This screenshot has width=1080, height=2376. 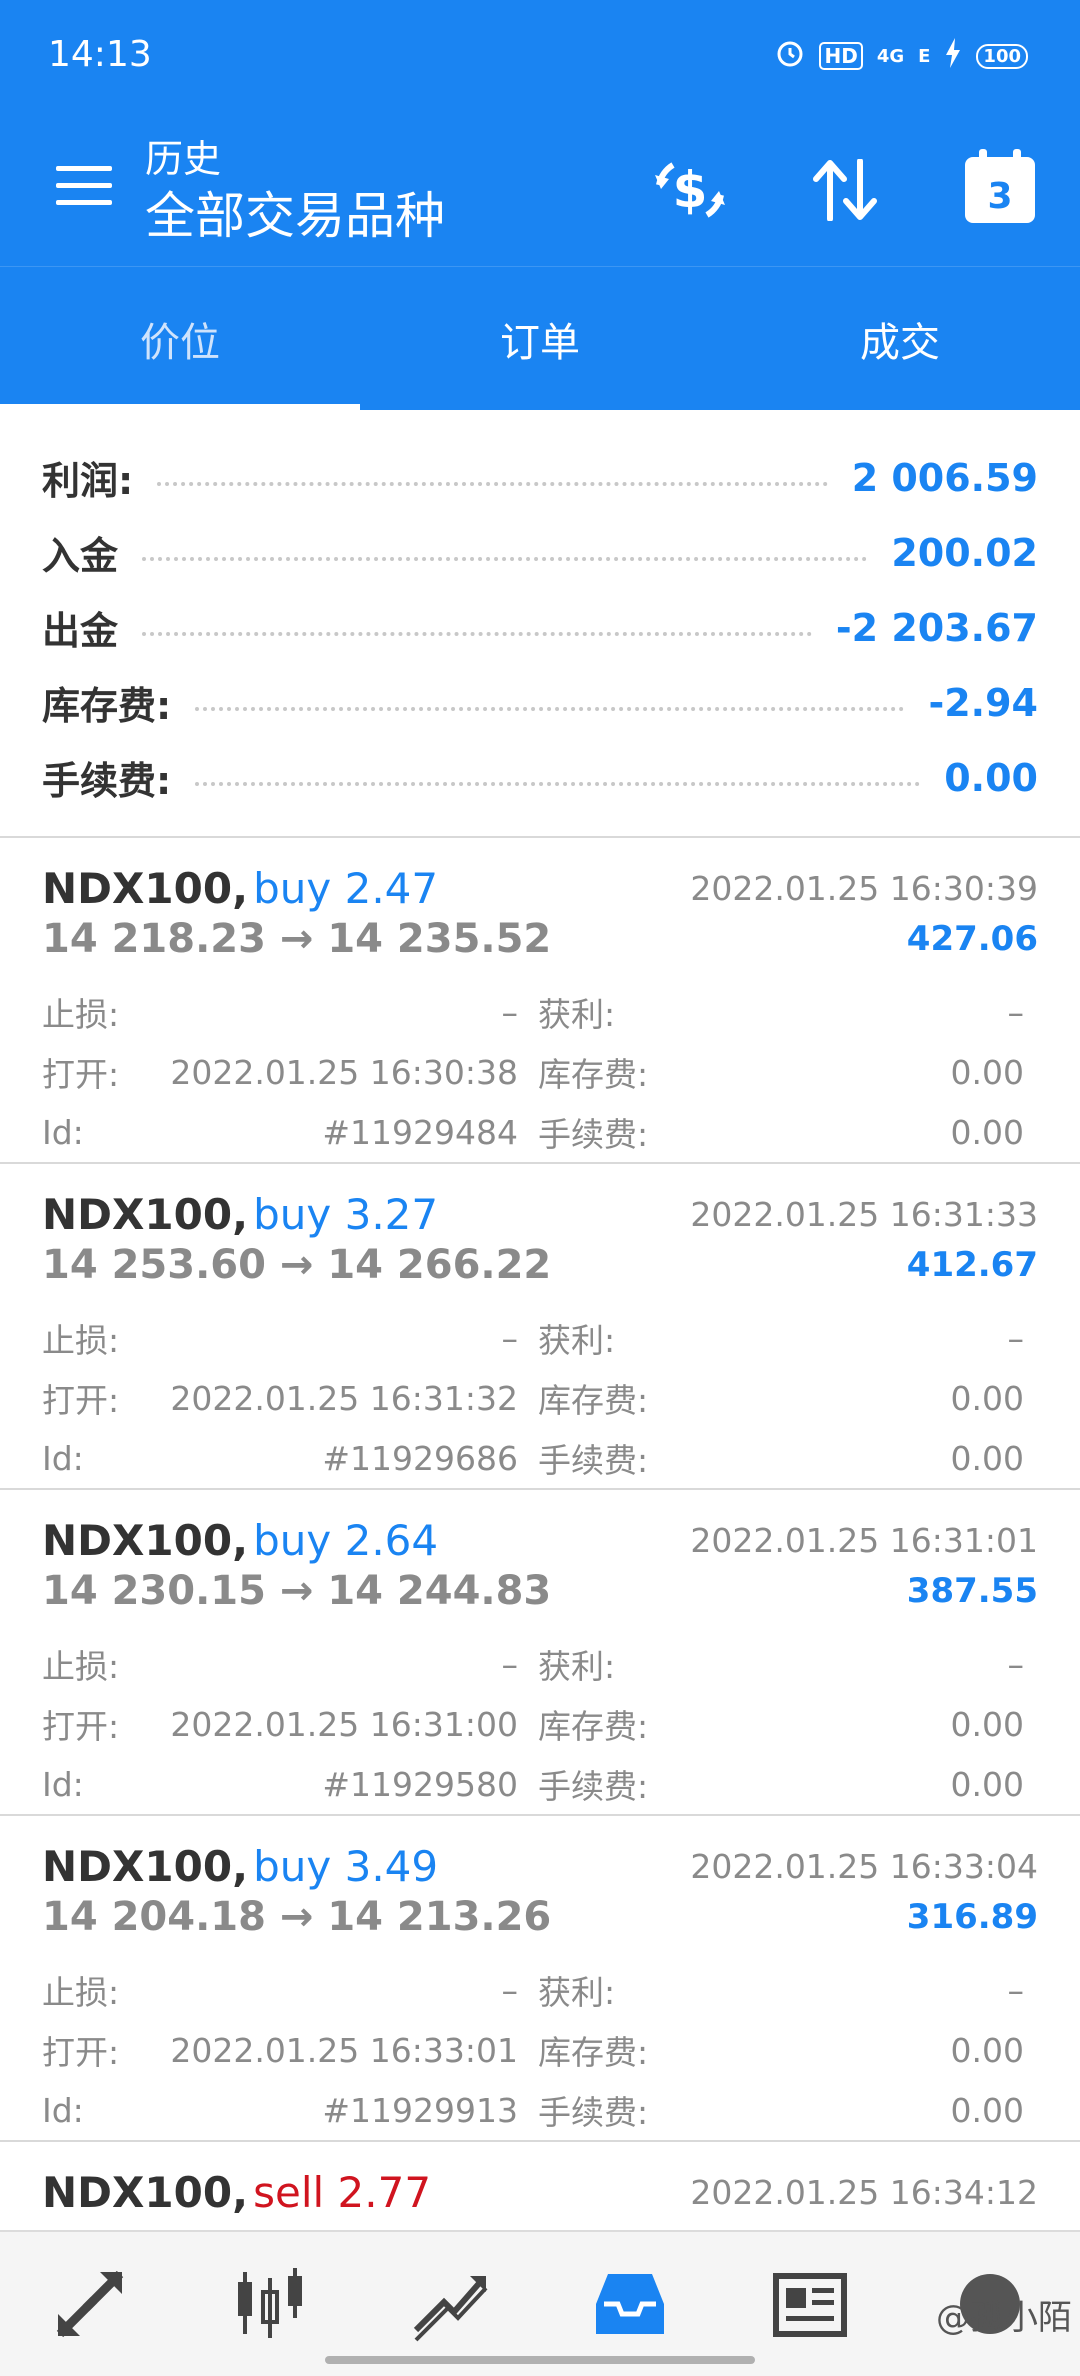 What do you see at coordinates (346, 1540) in the screenshot?
I see `deal-direction: buy 2.64` at bounding box center [346, 1540].